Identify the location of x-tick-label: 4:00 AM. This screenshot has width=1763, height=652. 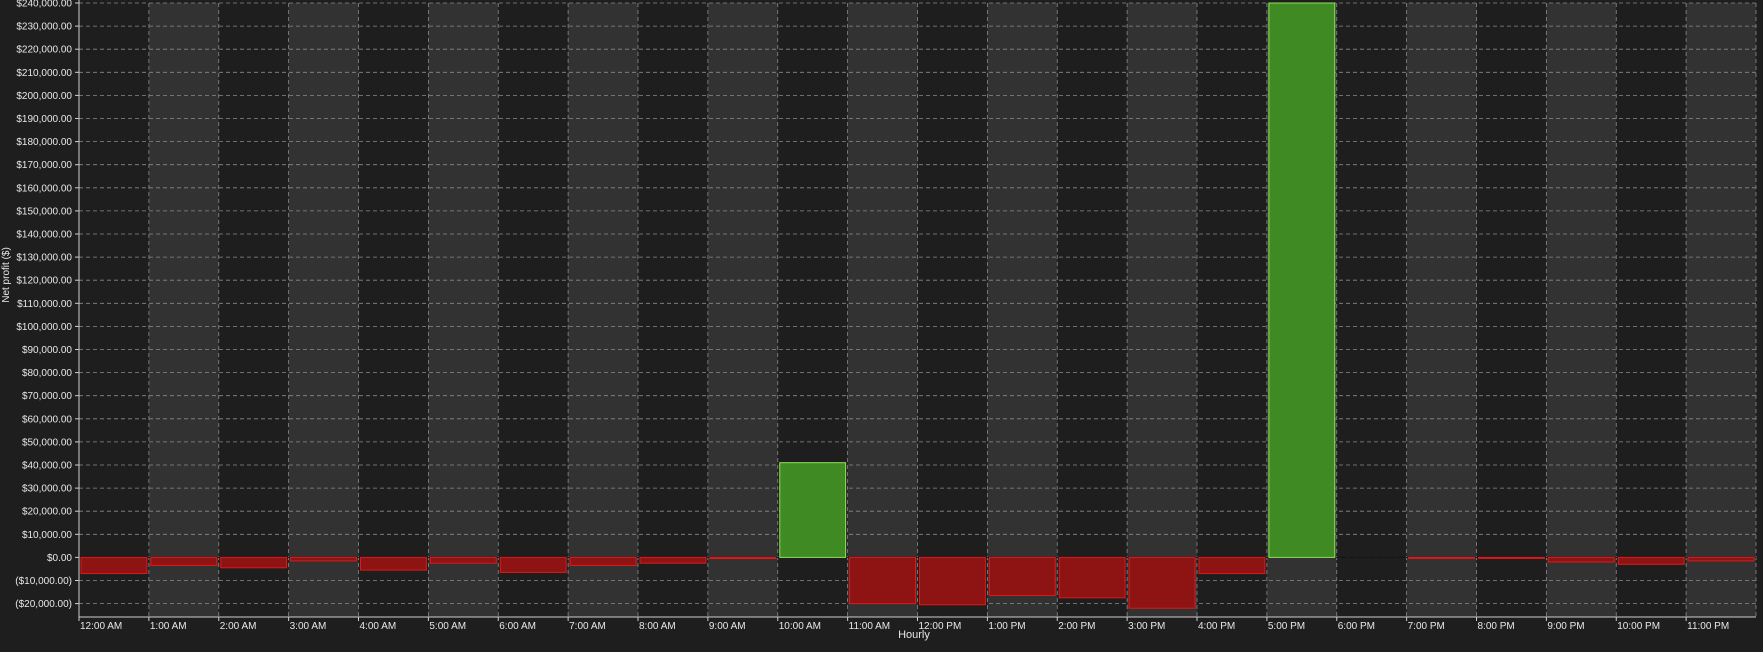
(378, 626).